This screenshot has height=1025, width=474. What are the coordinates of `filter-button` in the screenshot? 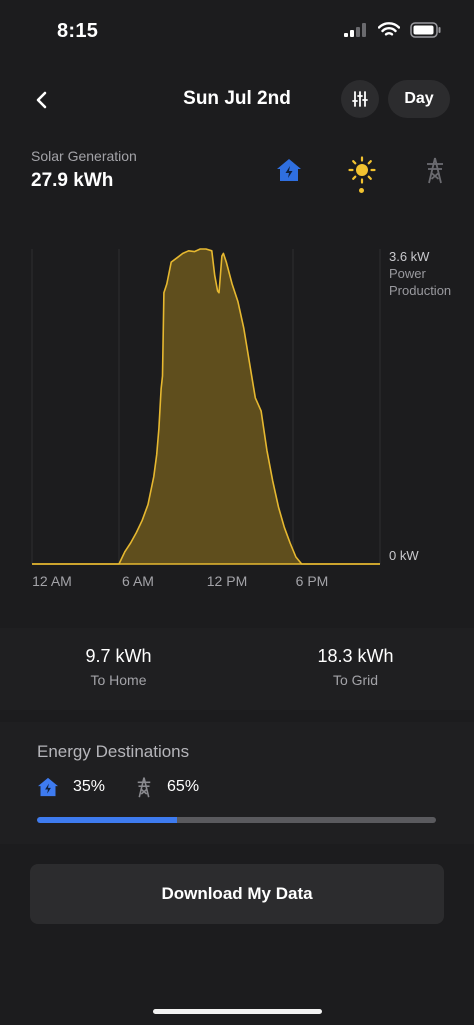 It's located at (360, 99).